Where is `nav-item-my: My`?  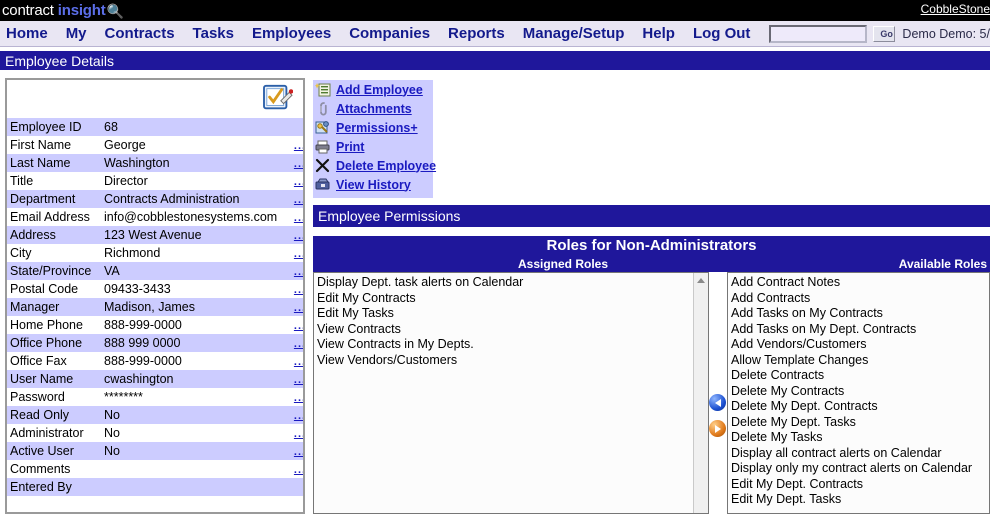 nav-item-my: My is located at coordinates (76, 33).